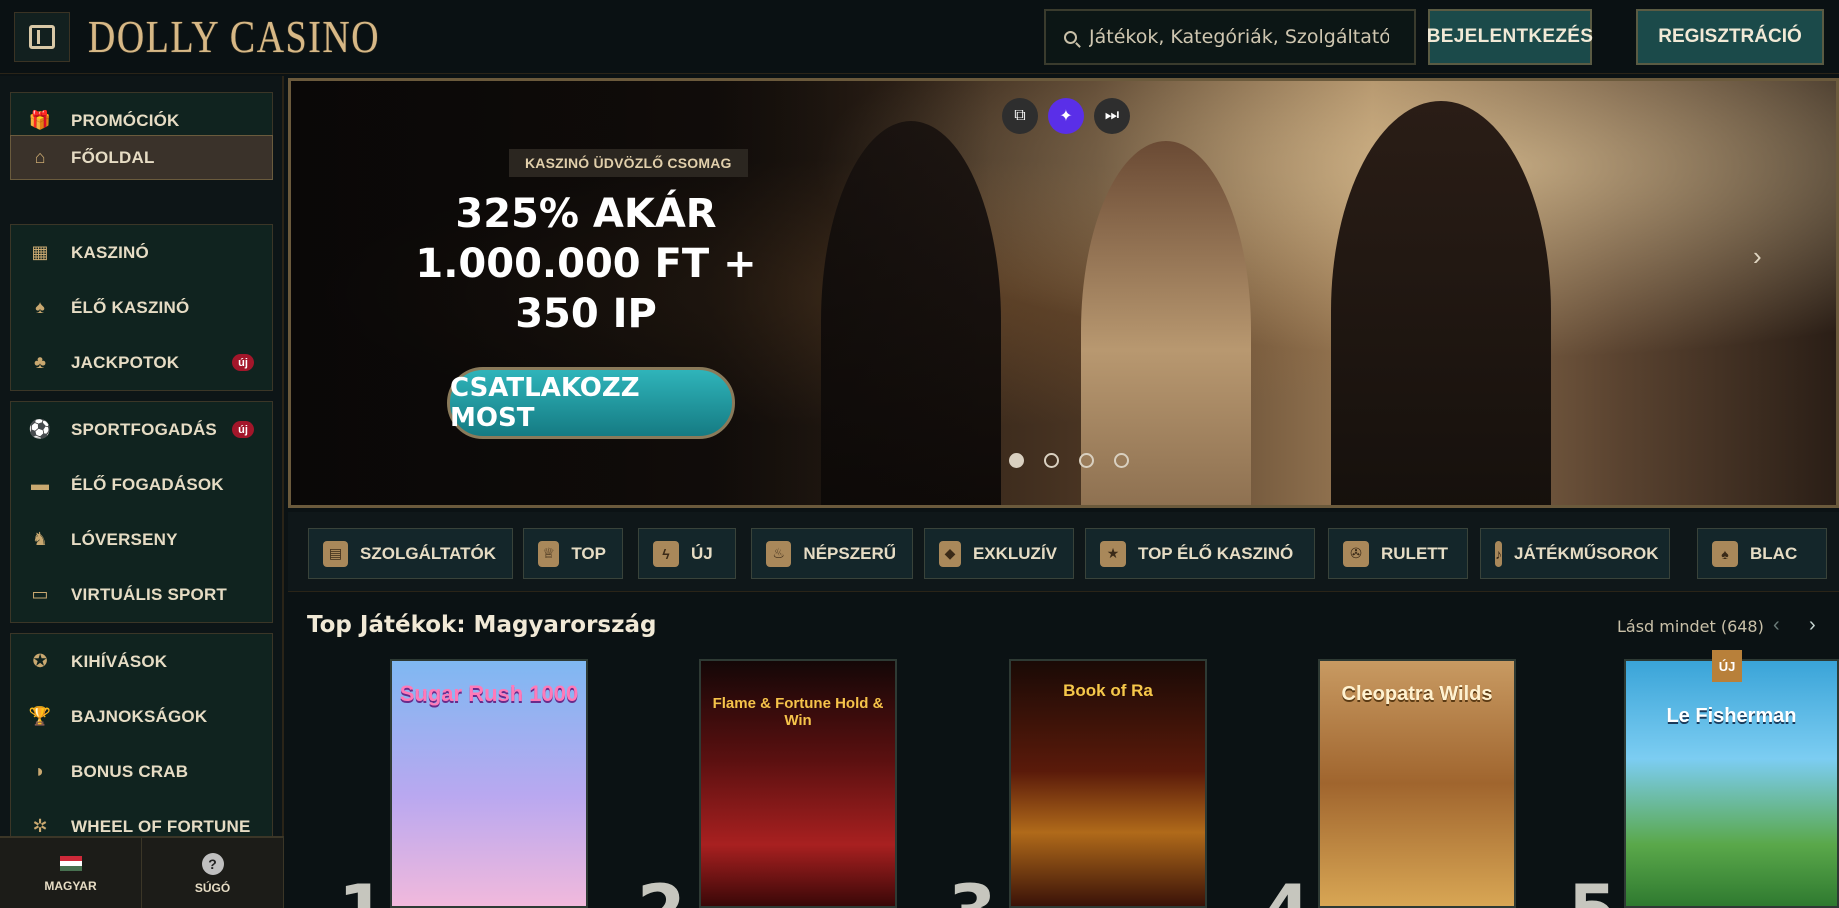  Describe the element at coordinates (71, 873) in the screenshot. I see `language-selector: MAGYAR` at that location.